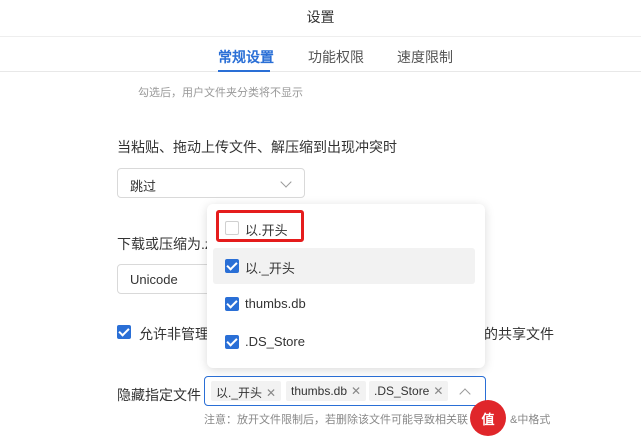 This screenshot has height=445, width=641. Describe the element at coordinates (465, 394) in the screenshot. I see `chevron-up-icon` at that location.